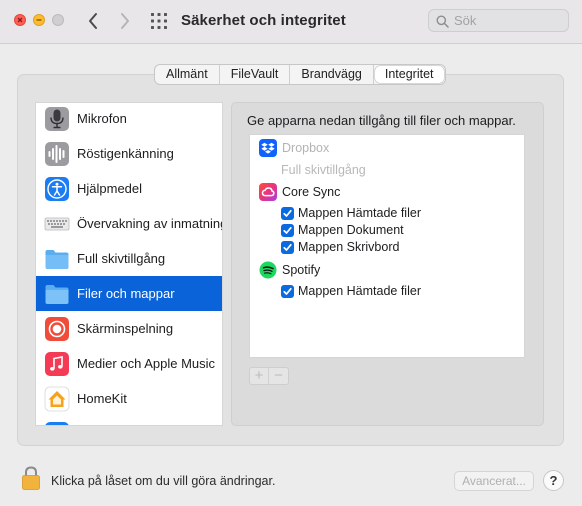 Image resolution: width=582 pixels, height=506 pixels. What do you see at coordinates (409, 74) in the screenshot?
I see `tab-privacy: Integritet` at bounding box center [409, 74].